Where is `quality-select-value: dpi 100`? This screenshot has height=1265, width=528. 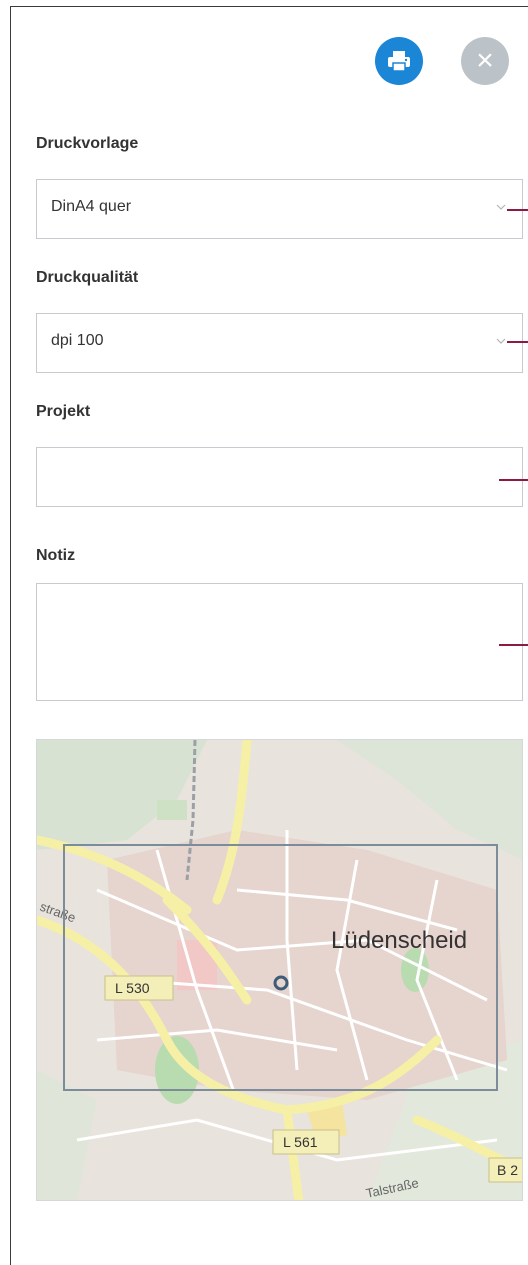
quality-select-value: dpi 100 is located at coordinates (77, 340).